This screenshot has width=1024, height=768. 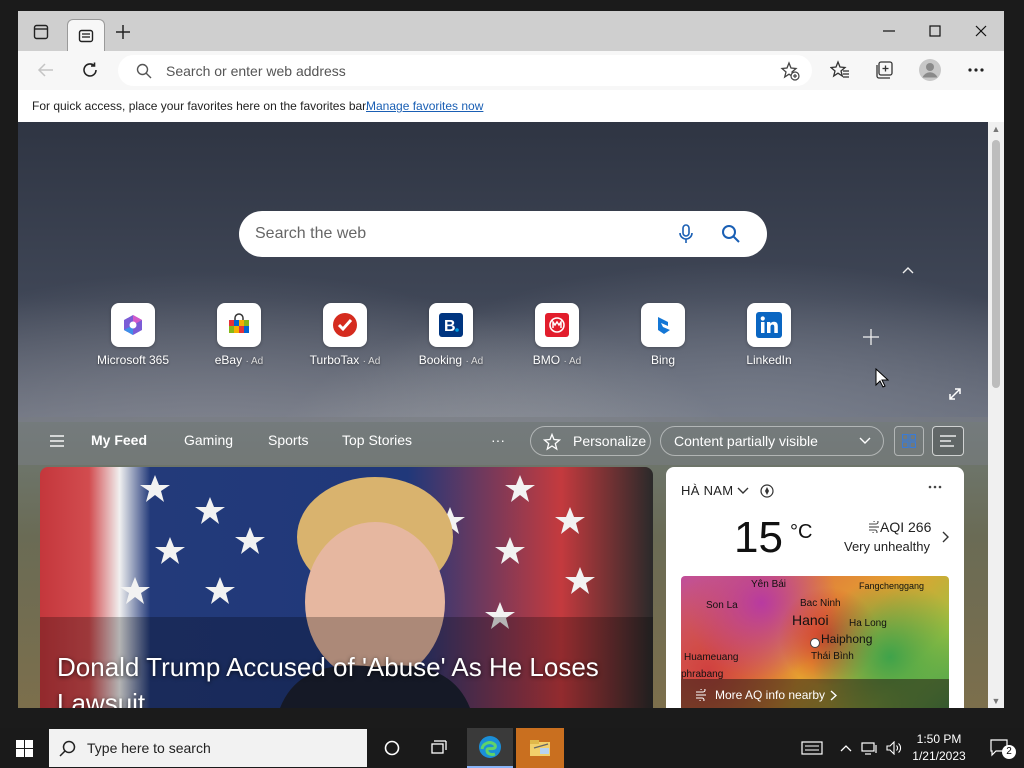 I want to click on page-scrollbar: ▲ ▼, so click(x=996, y=415).